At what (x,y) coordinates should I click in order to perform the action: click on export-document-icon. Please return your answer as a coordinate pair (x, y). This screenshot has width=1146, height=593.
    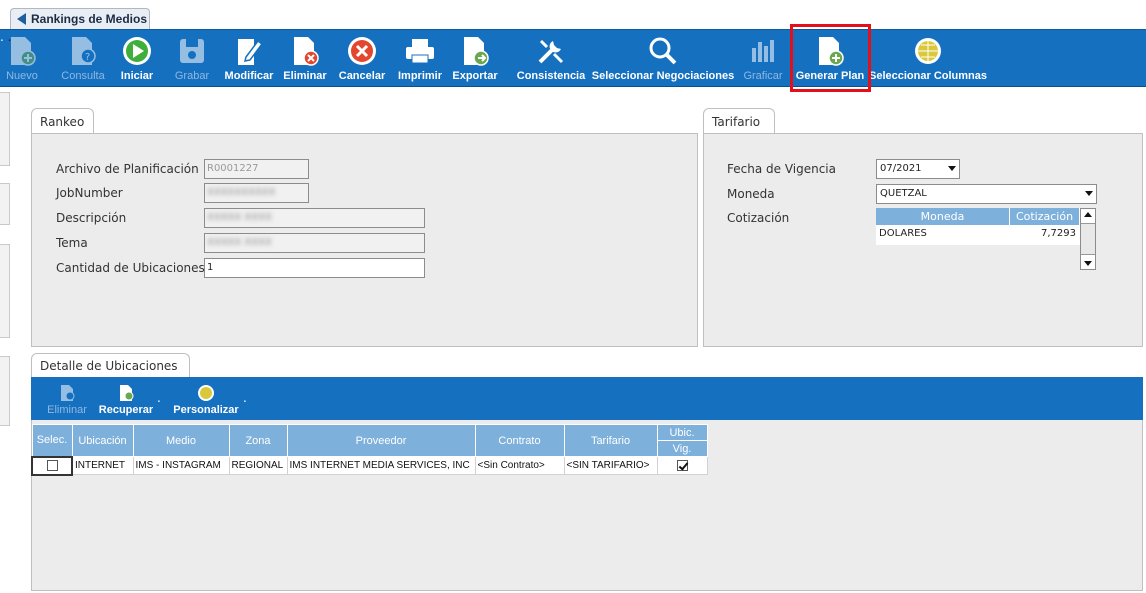
    Looking at the image, I should click on (475, 51).